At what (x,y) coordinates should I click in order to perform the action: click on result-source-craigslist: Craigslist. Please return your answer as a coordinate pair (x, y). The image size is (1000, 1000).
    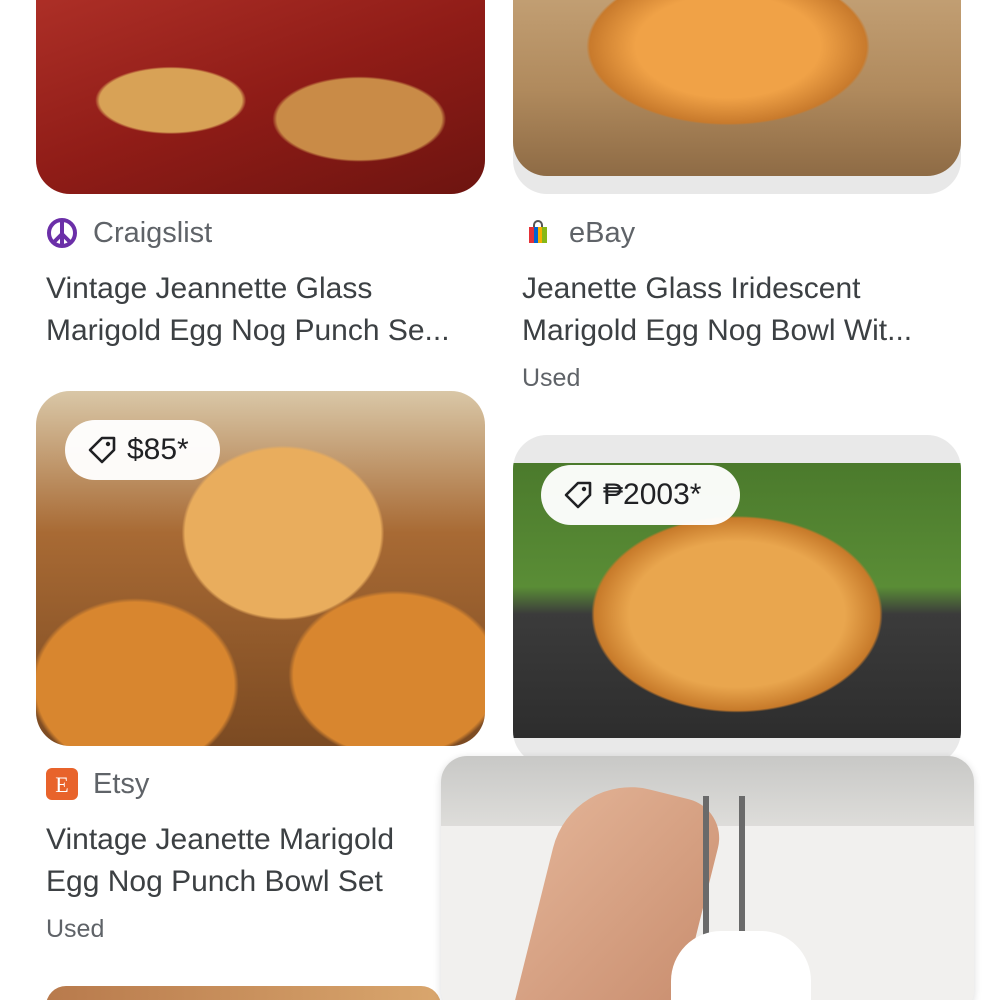
    Looking at the image, I should click on (128, 233).